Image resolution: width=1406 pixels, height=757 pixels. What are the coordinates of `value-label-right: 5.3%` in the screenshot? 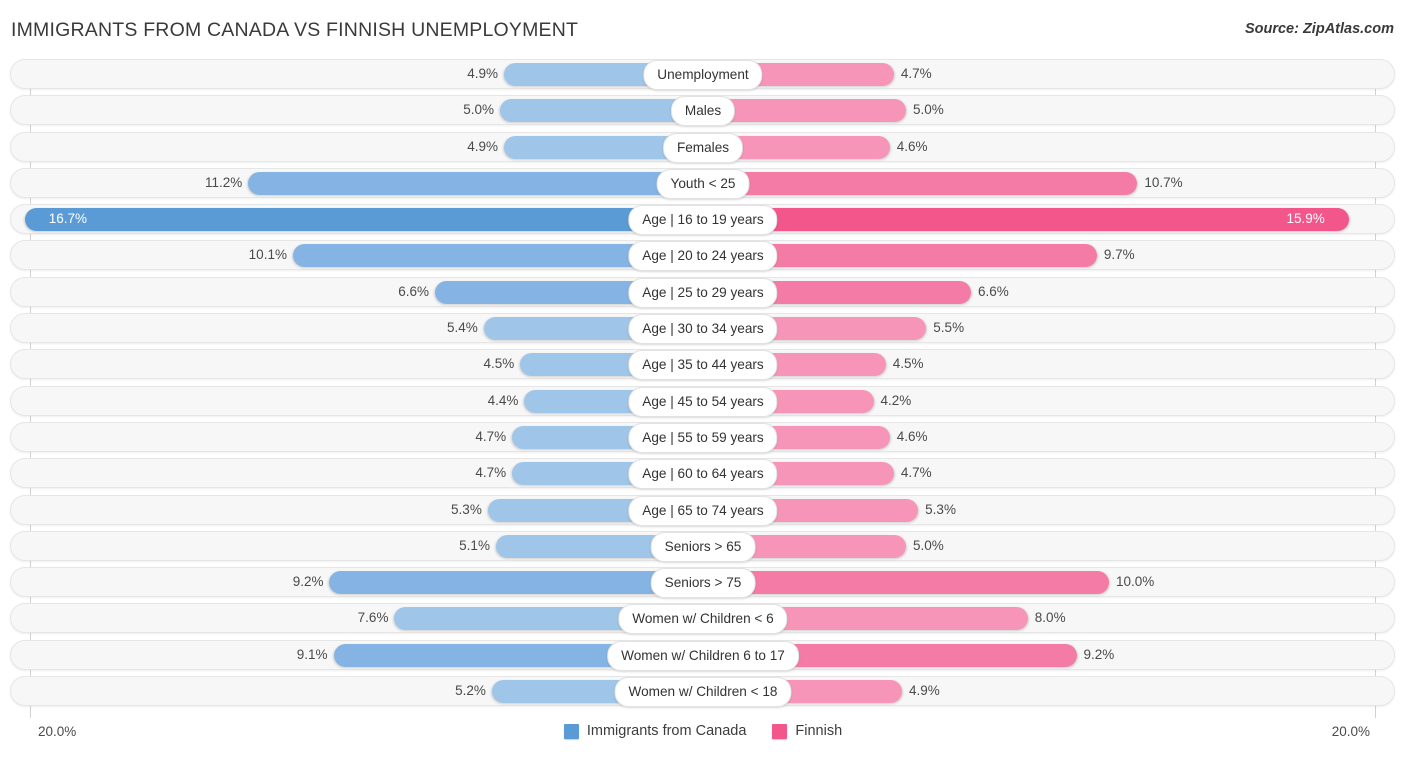 It's located at (940, 509).